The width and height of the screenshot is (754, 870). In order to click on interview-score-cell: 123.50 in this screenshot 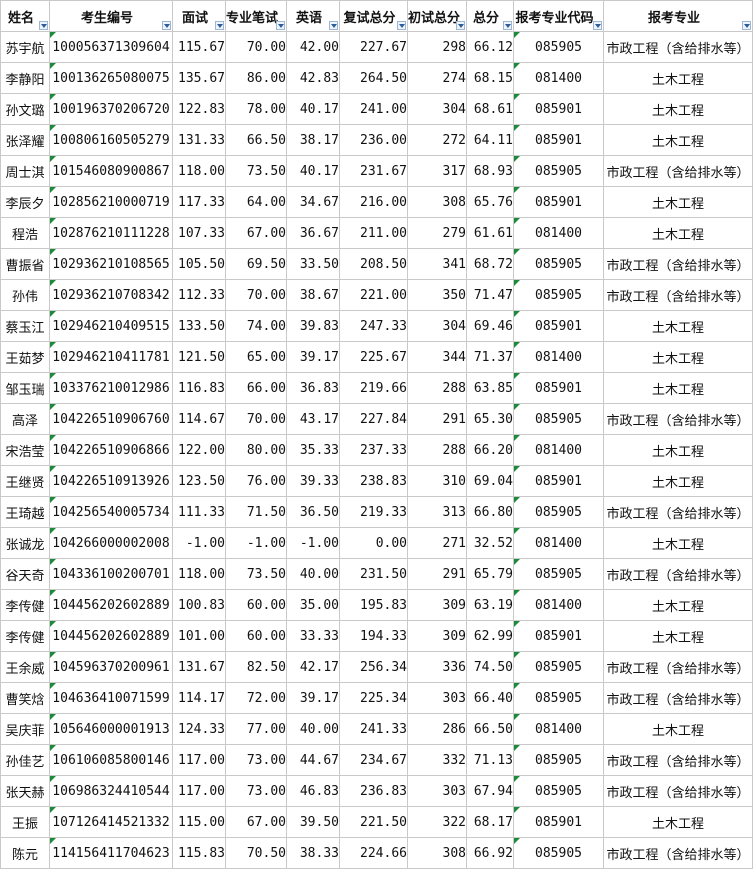, I will do `click(199, 481)`.